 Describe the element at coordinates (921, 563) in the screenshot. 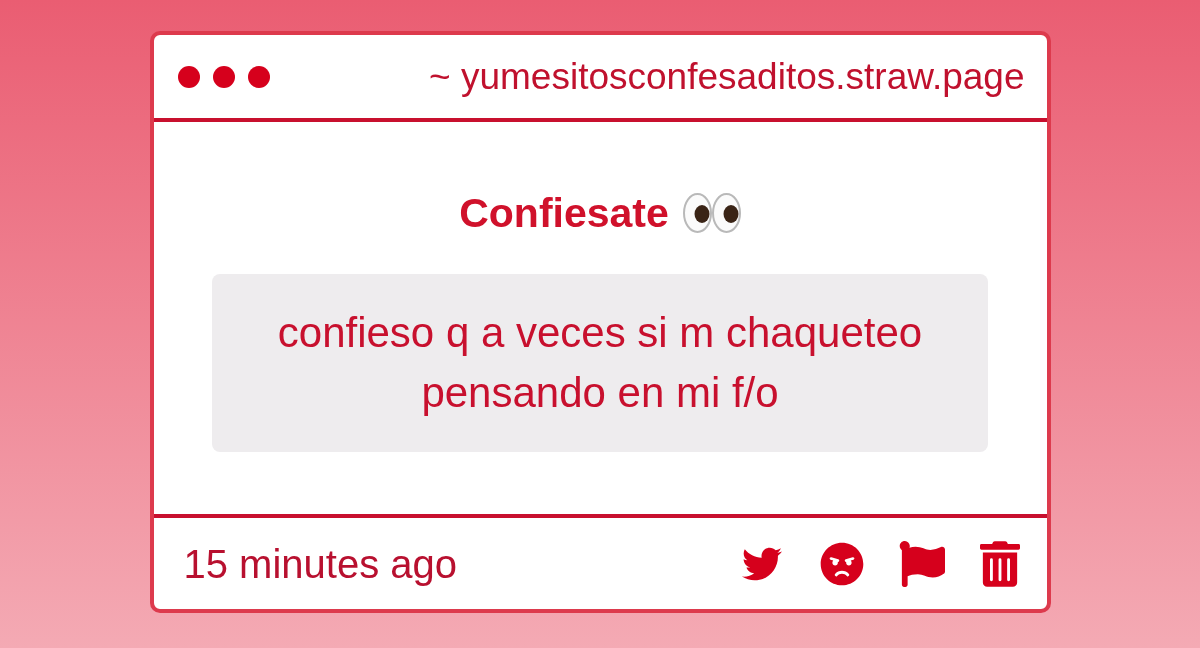

I see `flag-icon` at that location.